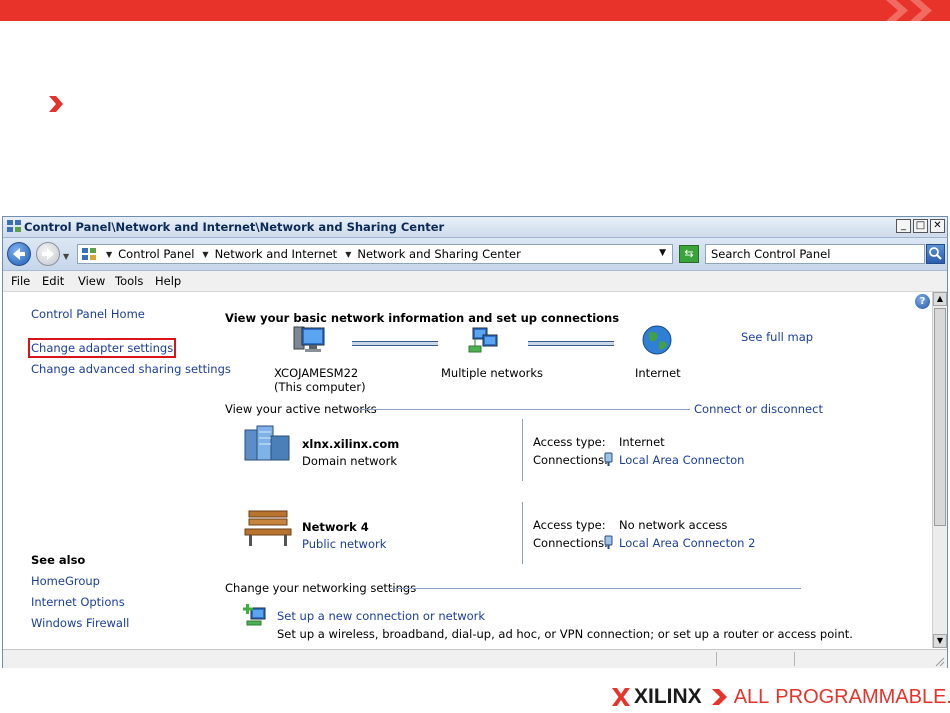  What do you see at coordinates (80, 623) in the screenshot?
I see `see-also-windows-firewall: Windows Firewall` at bounding box center [80, 623].